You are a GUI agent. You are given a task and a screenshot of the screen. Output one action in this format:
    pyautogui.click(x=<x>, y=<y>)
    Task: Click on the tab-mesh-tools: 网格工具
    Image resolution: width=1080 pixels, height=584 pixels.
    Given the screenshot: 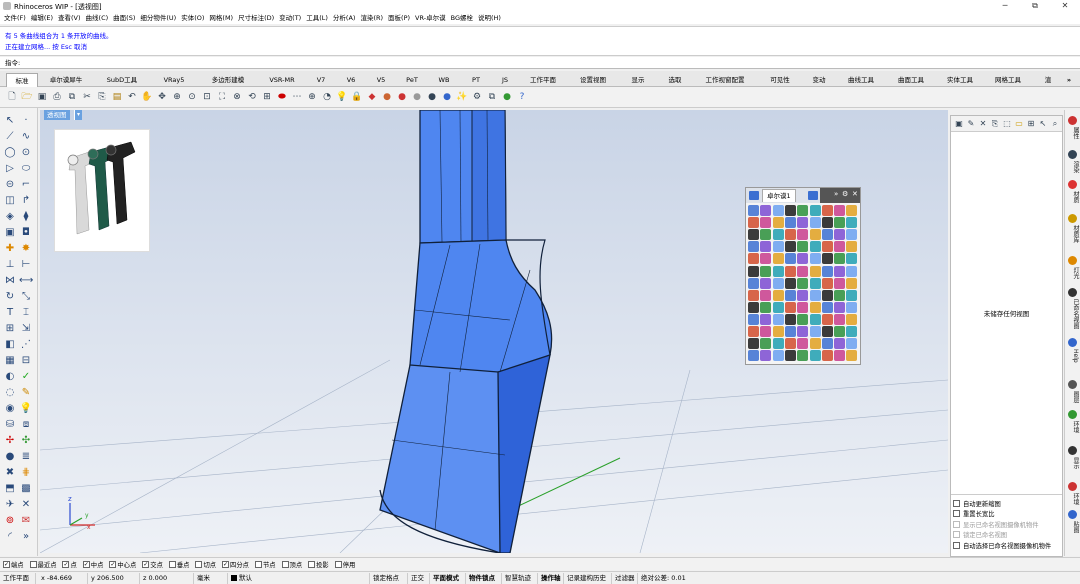 What is the action you would take?
    pyautogui.click(x=1008, y=80)
    